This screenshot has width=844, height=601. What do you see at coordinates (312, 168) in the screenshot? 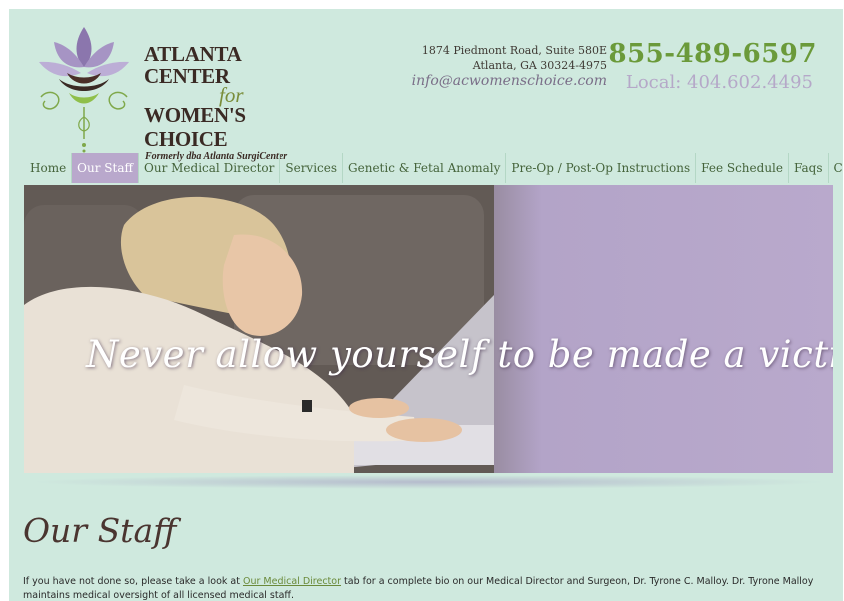
I see `nav-item-services: Services` at bounding box center [312, 168].